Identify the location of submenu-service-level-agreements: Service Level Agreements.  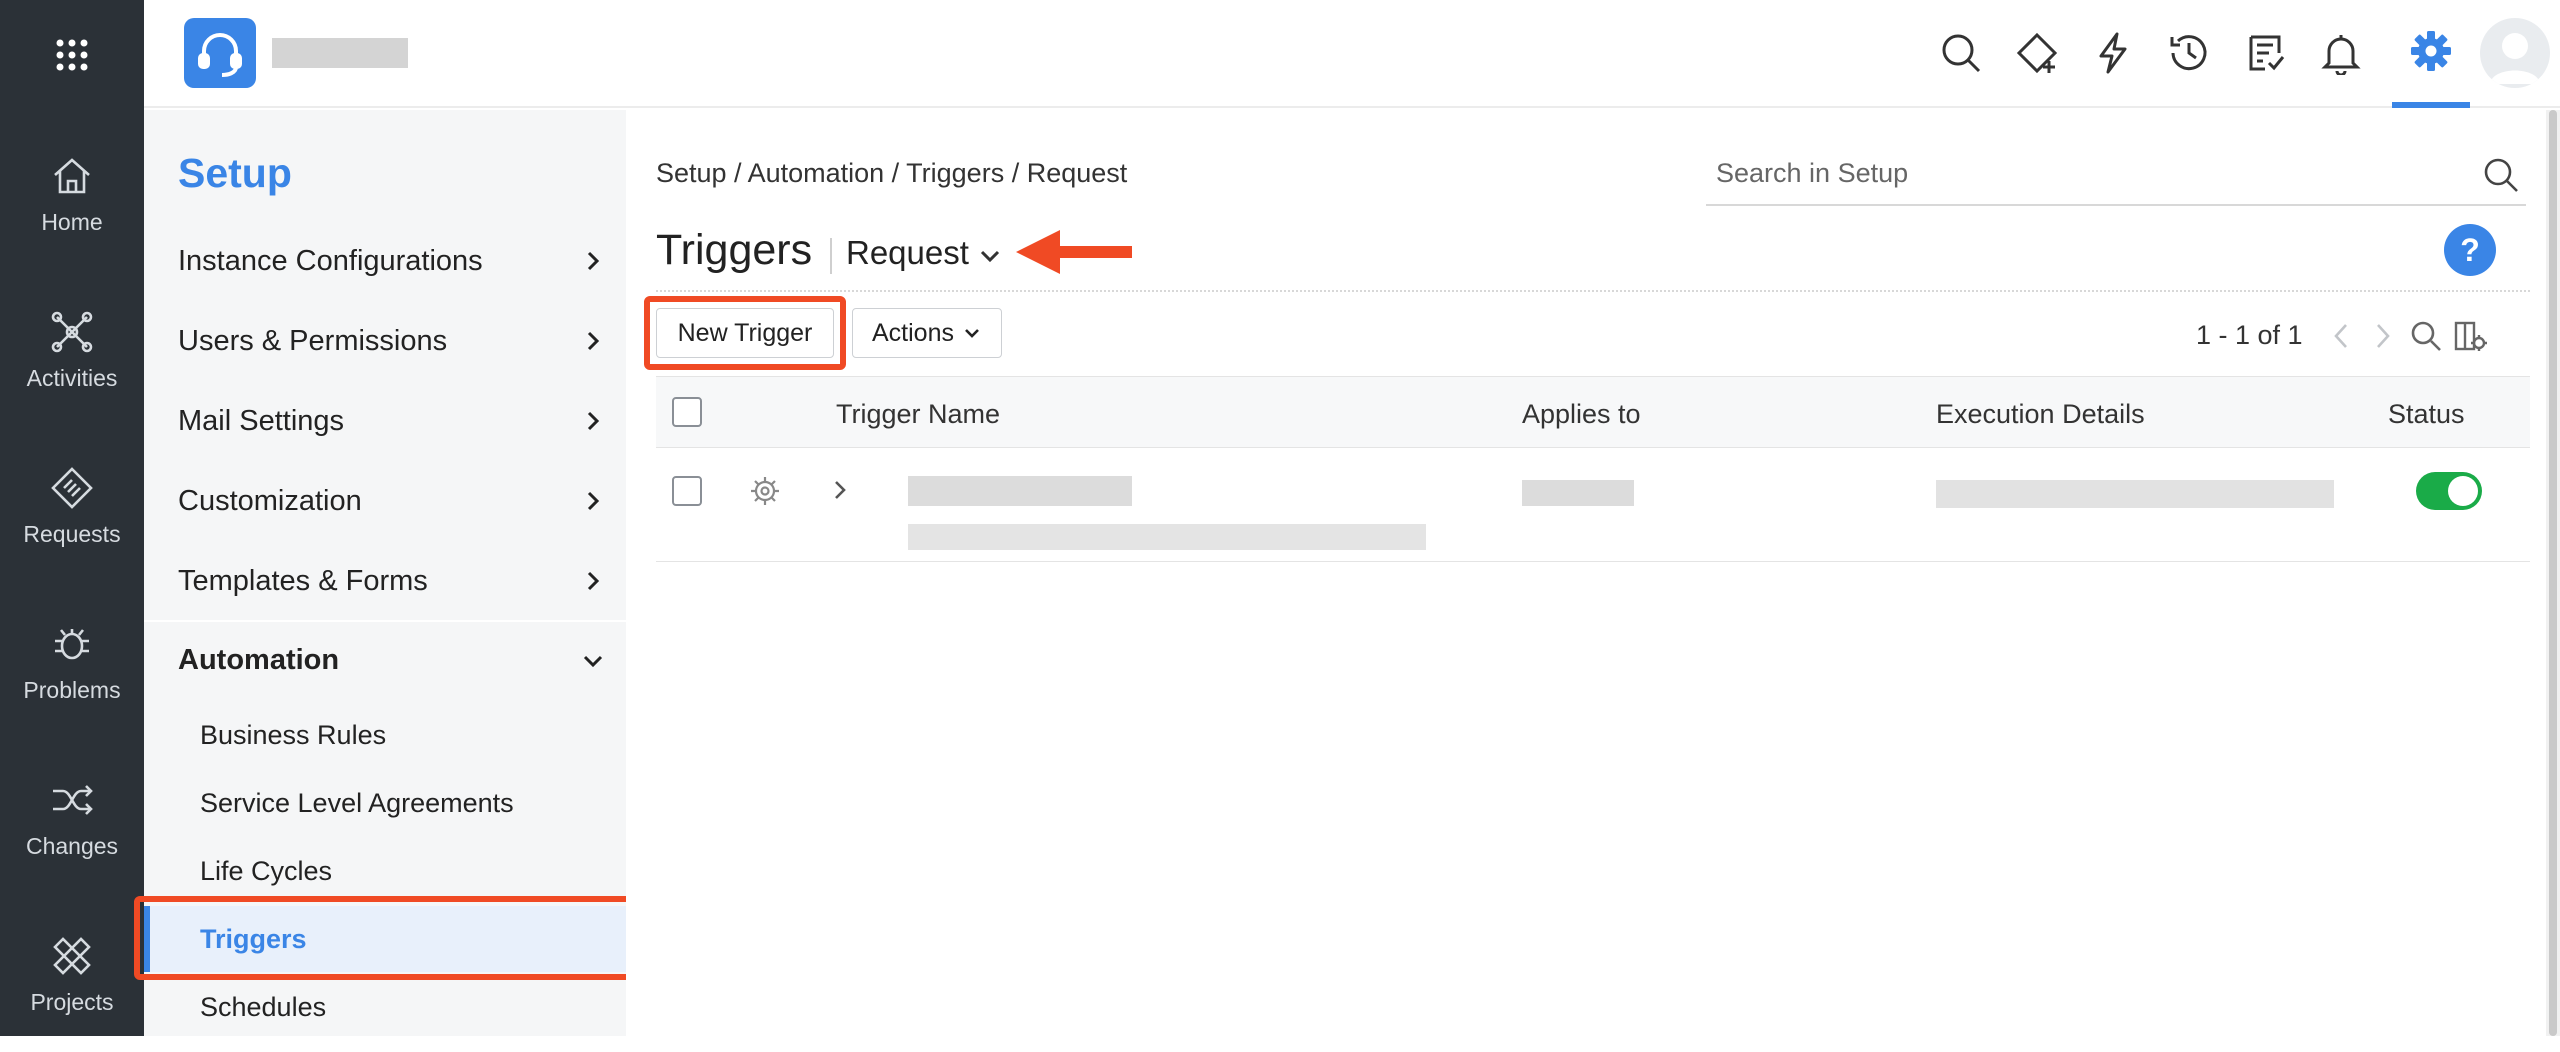
(385, 803).